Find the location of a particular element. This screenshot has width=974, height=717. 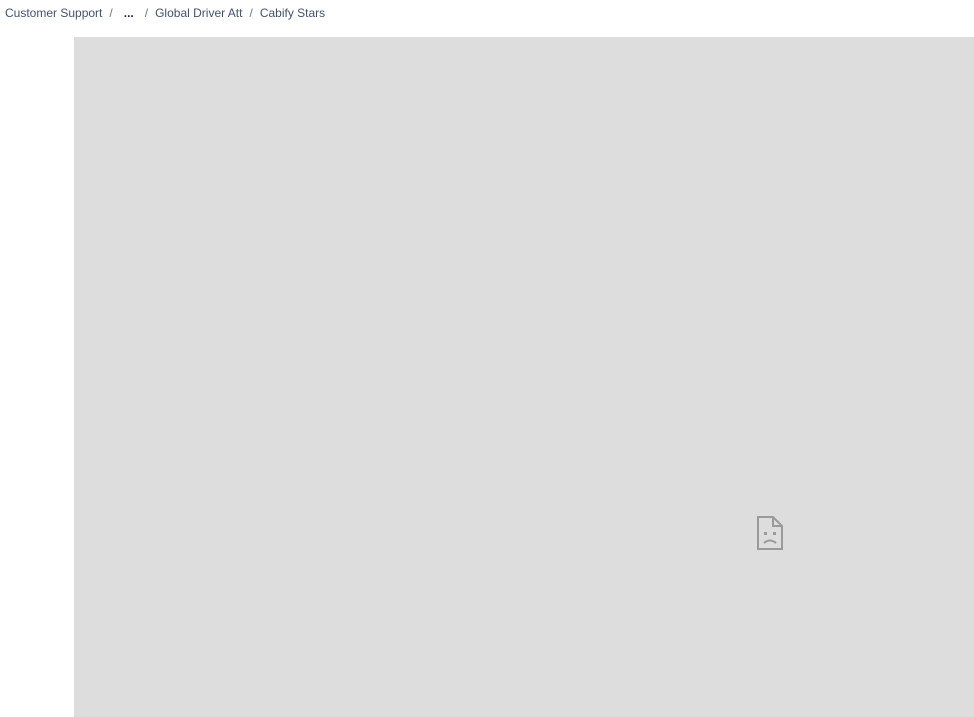

breadcrumb-item-customer-support: Customer Support is located at coordinates (53, 13).